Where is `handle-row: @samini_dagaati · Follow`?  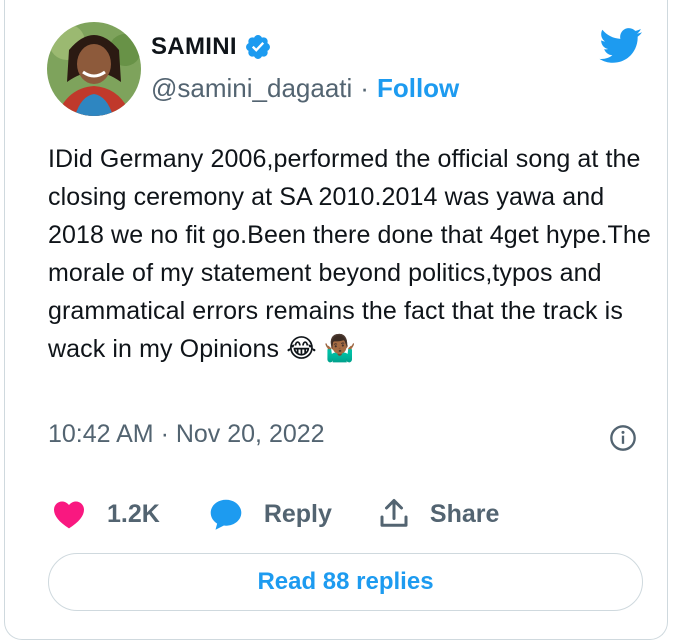
handle-row: @samini_dagaati · Follow is located at coordinates (305, 88).